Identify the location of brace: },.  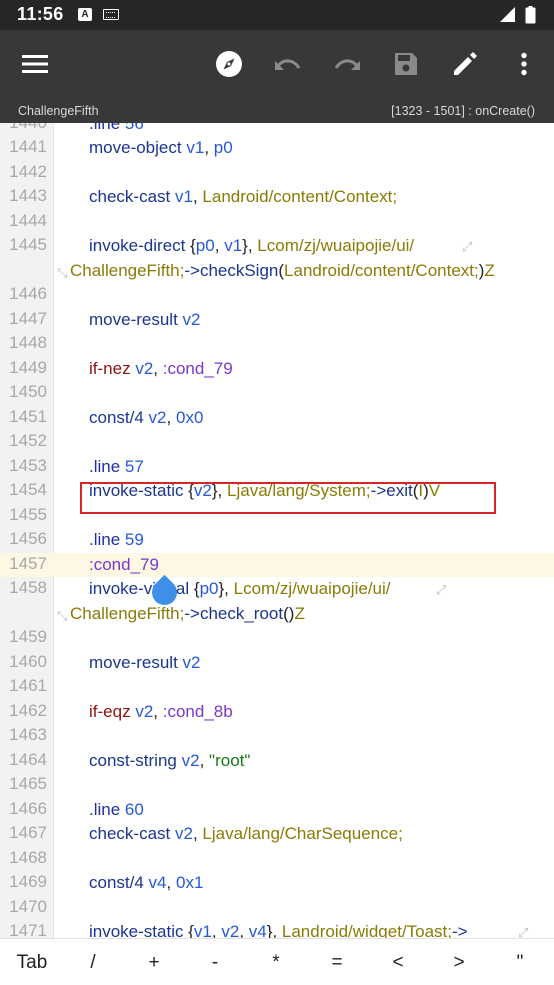
(247, 245).